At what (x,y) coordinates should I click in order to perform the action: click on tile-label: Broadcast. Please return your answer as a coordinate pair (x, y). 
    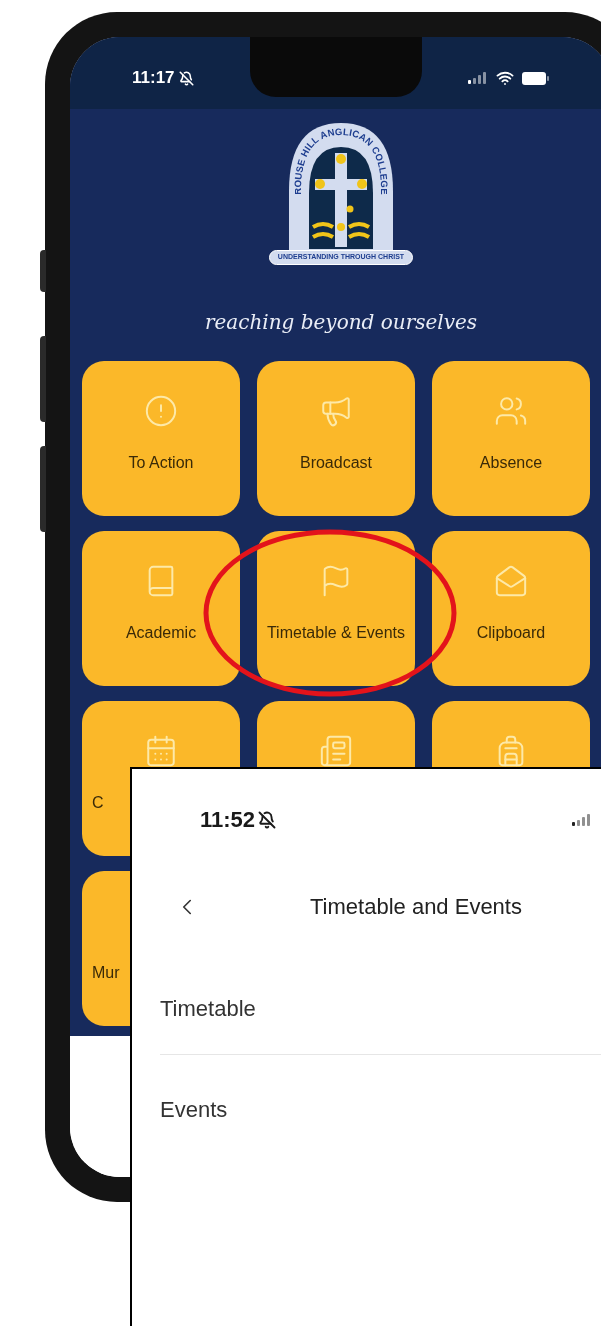
    Looking at the image, I should click on (335, 462).